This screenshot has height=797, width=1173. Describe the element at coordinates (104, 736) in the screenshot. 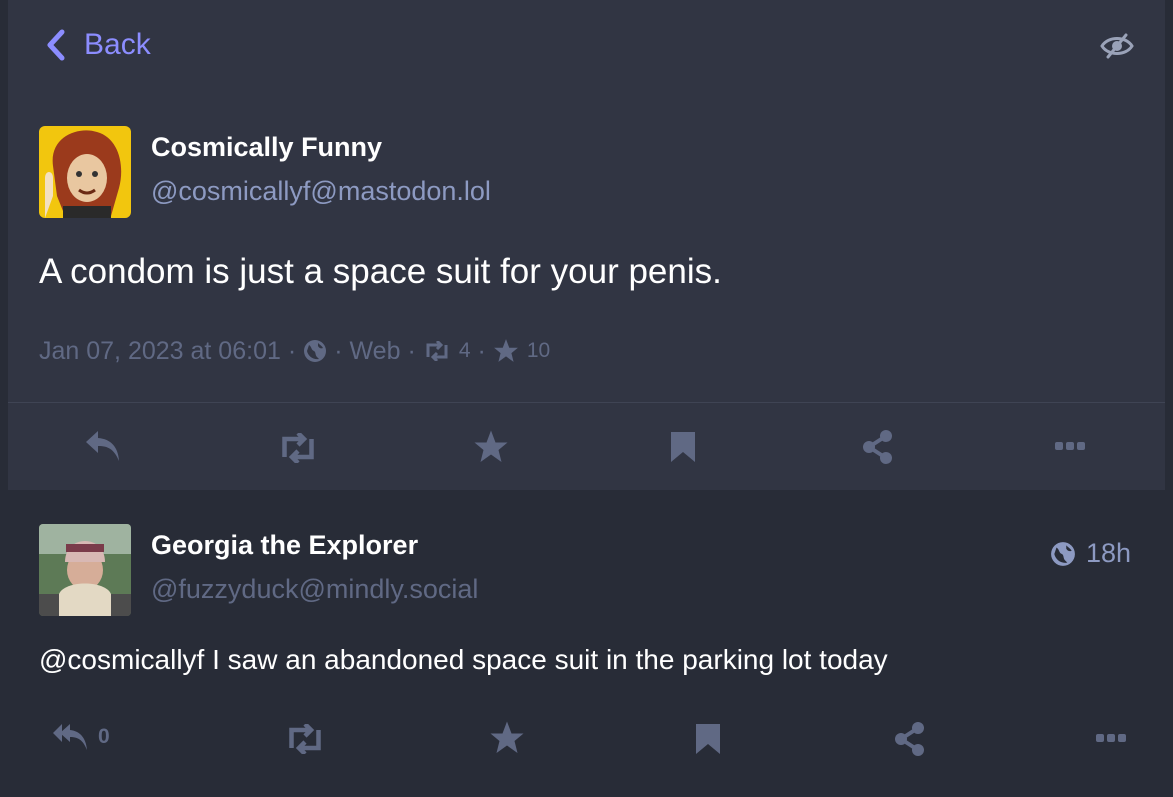

I see `replies-count: 0` at that location.